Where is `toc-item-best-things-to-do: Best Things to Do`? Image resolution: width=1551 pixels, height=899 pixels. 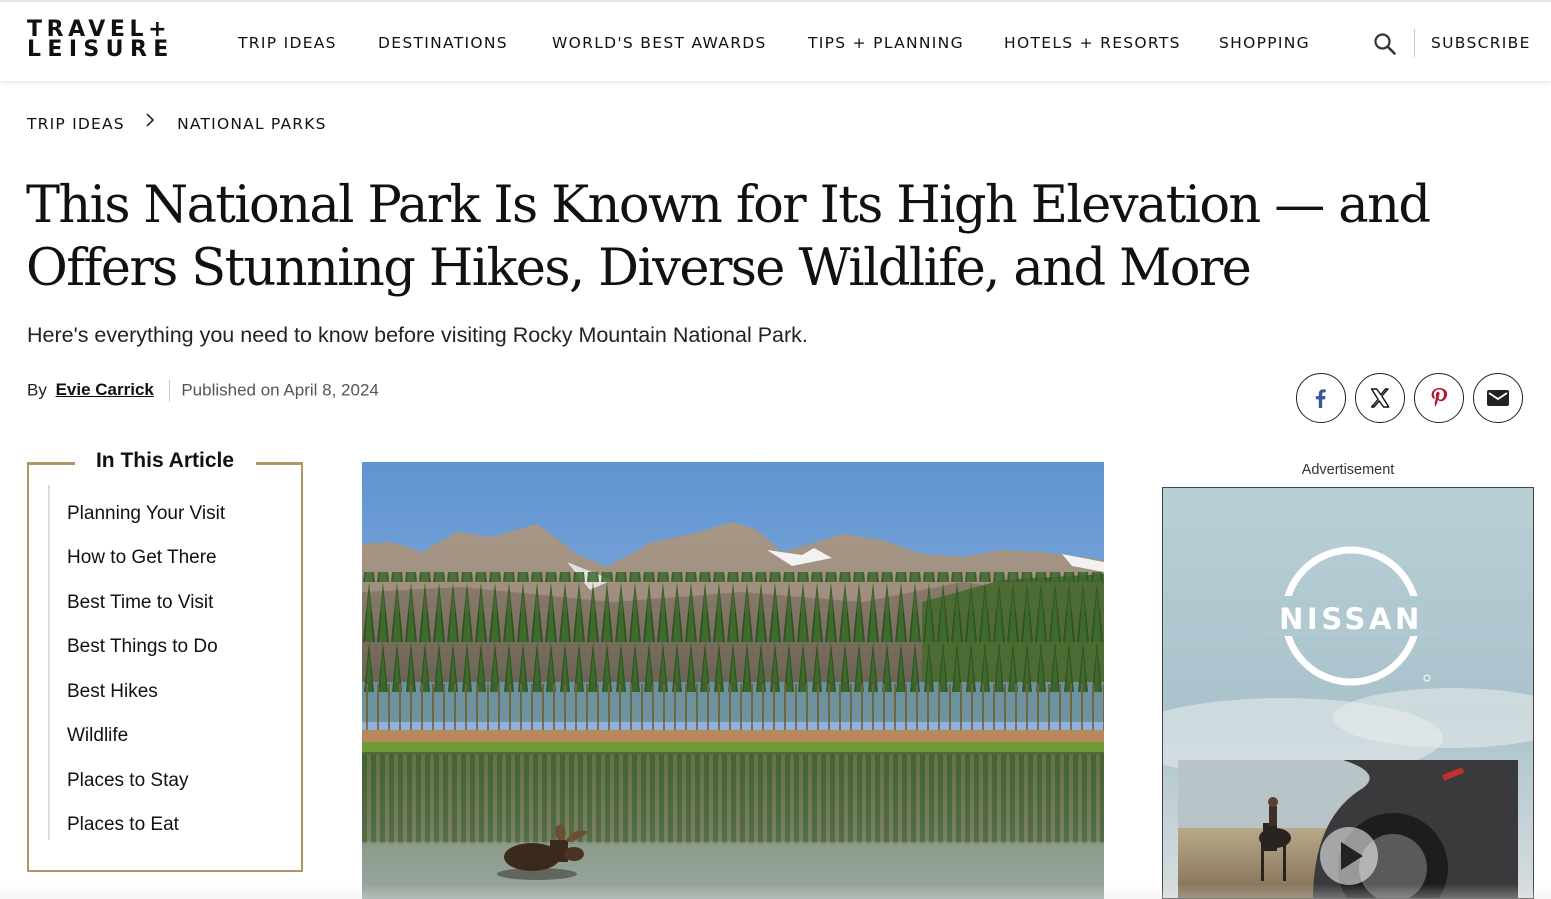
toc-item-best-things-to-do: Best Things to Do is located at coordinates (142, 647).